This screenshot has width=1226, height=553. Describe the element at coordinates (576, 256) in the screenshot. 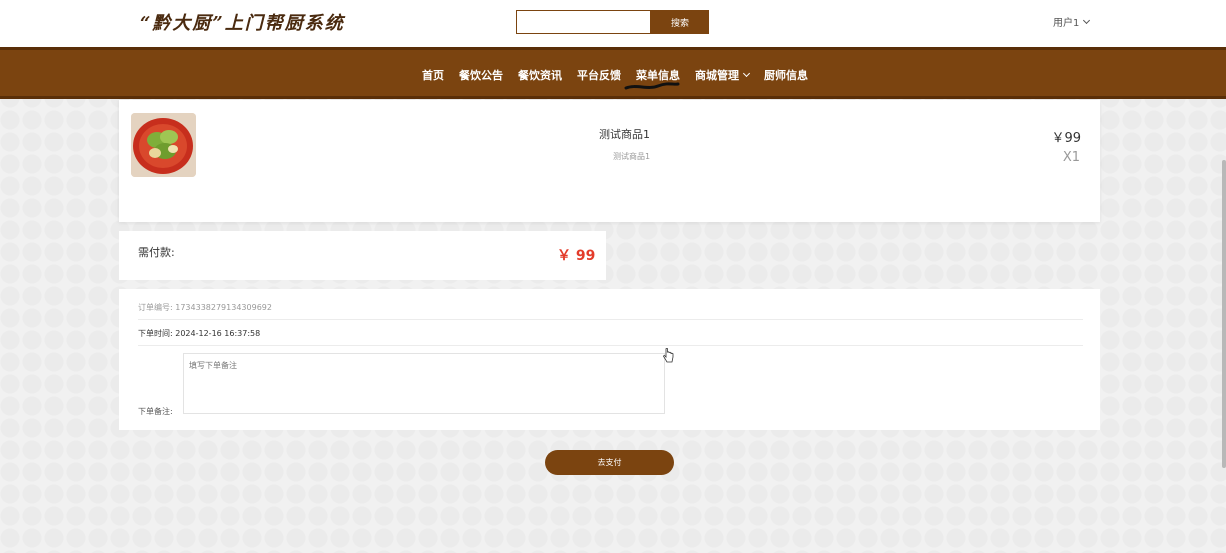

I see `payment-amount: ￥ 99` at that location.